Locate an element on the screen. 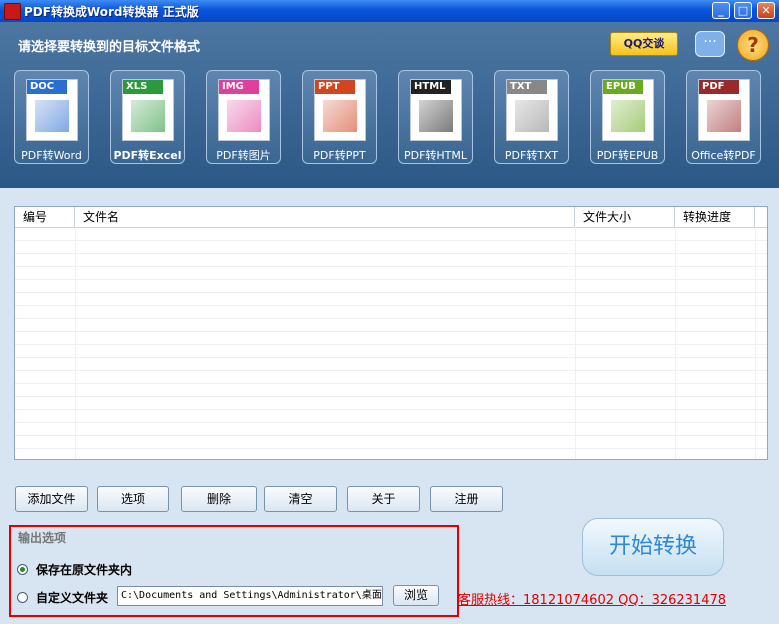  format-tile-html: HTML PDF转HTML is located at coordinates (435, 117).